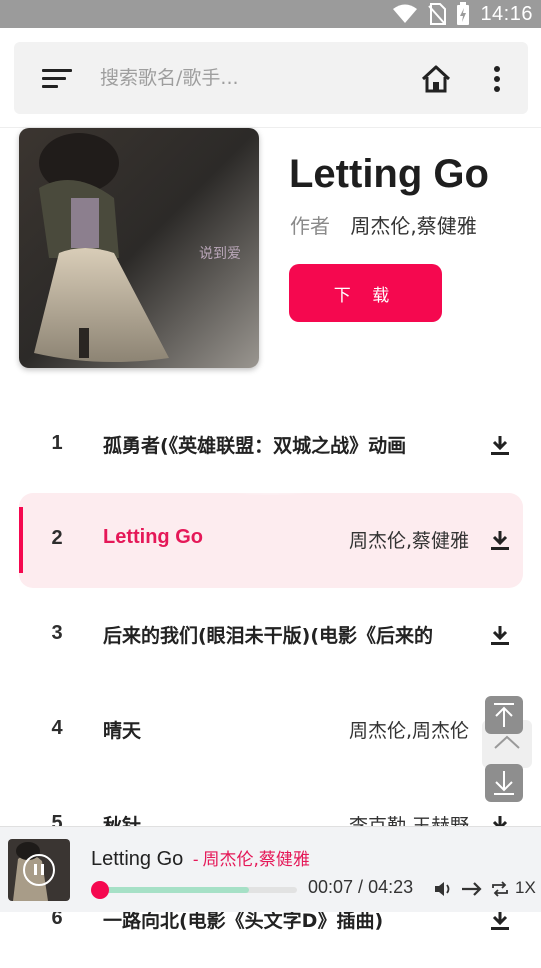 The width and height of the screenshot is (541, 968). I want to click on track-number: 2, so click(57, 538).